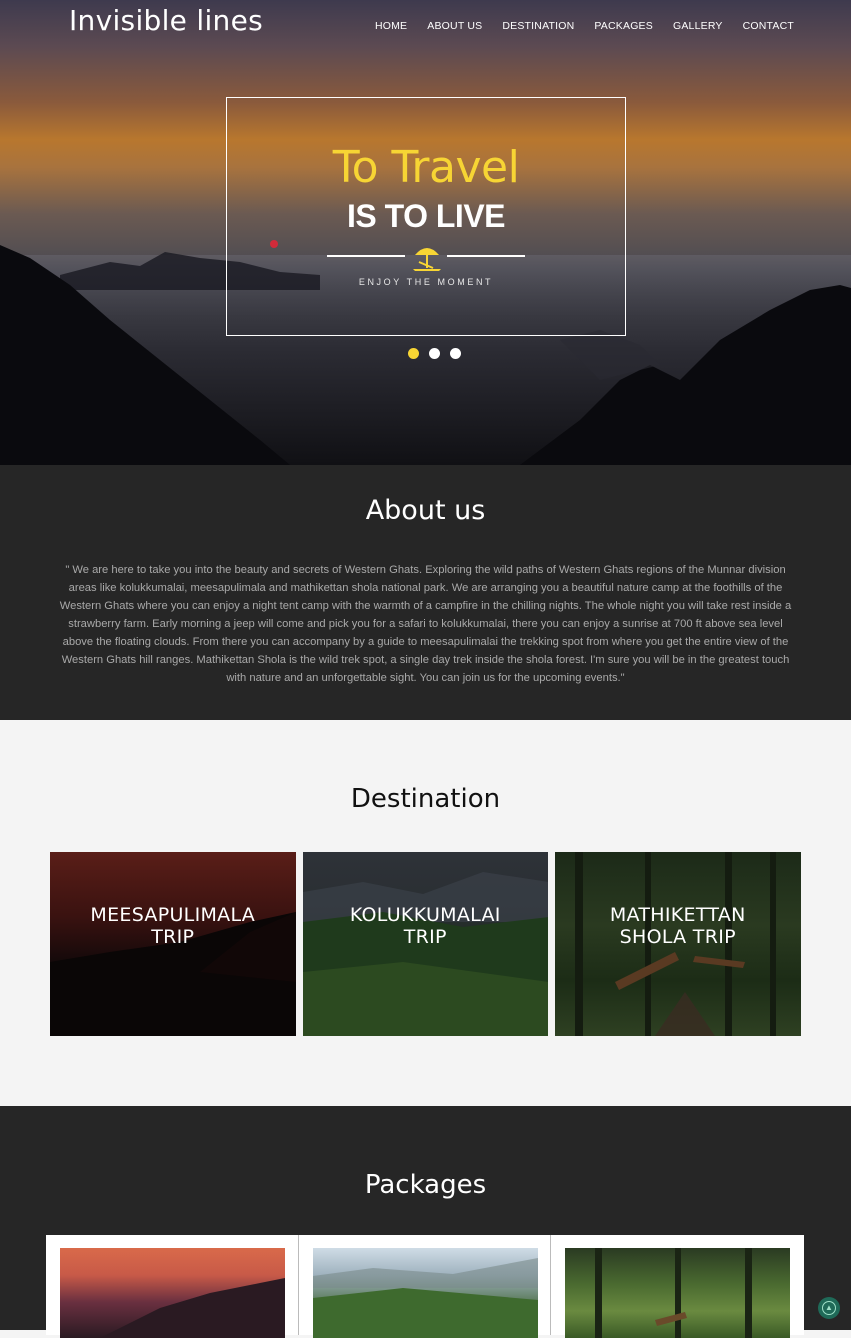  Describe the element at coordinates (768, 26) in the screenshot. I see `nav-contact: CONTACT` at that location.